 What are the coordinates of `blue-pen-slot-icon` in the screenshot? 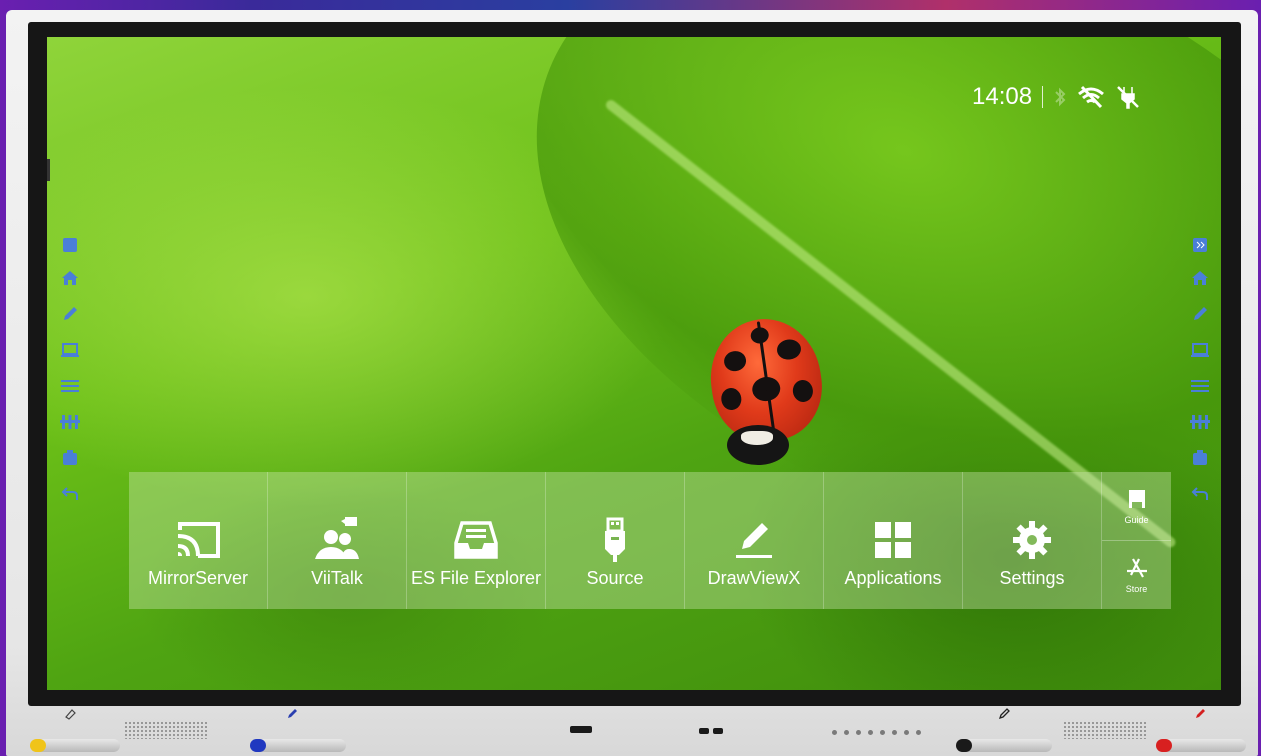 It's located at (292, 713).